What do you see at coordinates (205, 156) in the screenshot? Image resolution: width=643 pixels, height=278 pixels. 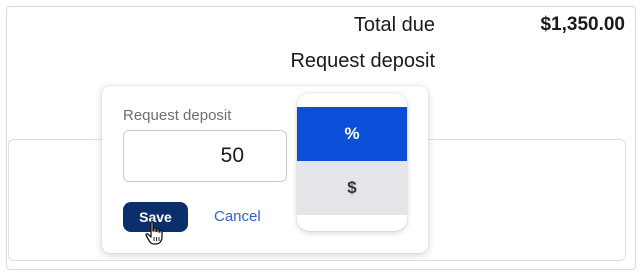 I see `deposit-amount-input` at bounding box center [205, 156].